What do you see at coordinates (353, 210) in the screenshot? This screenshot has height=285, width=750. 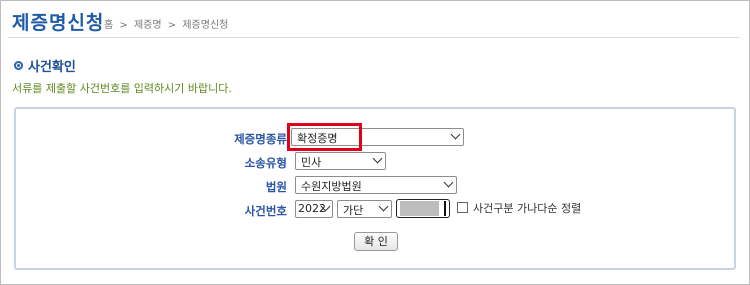 I see `case-category-value: 가단` at bounding box center [353, 210].